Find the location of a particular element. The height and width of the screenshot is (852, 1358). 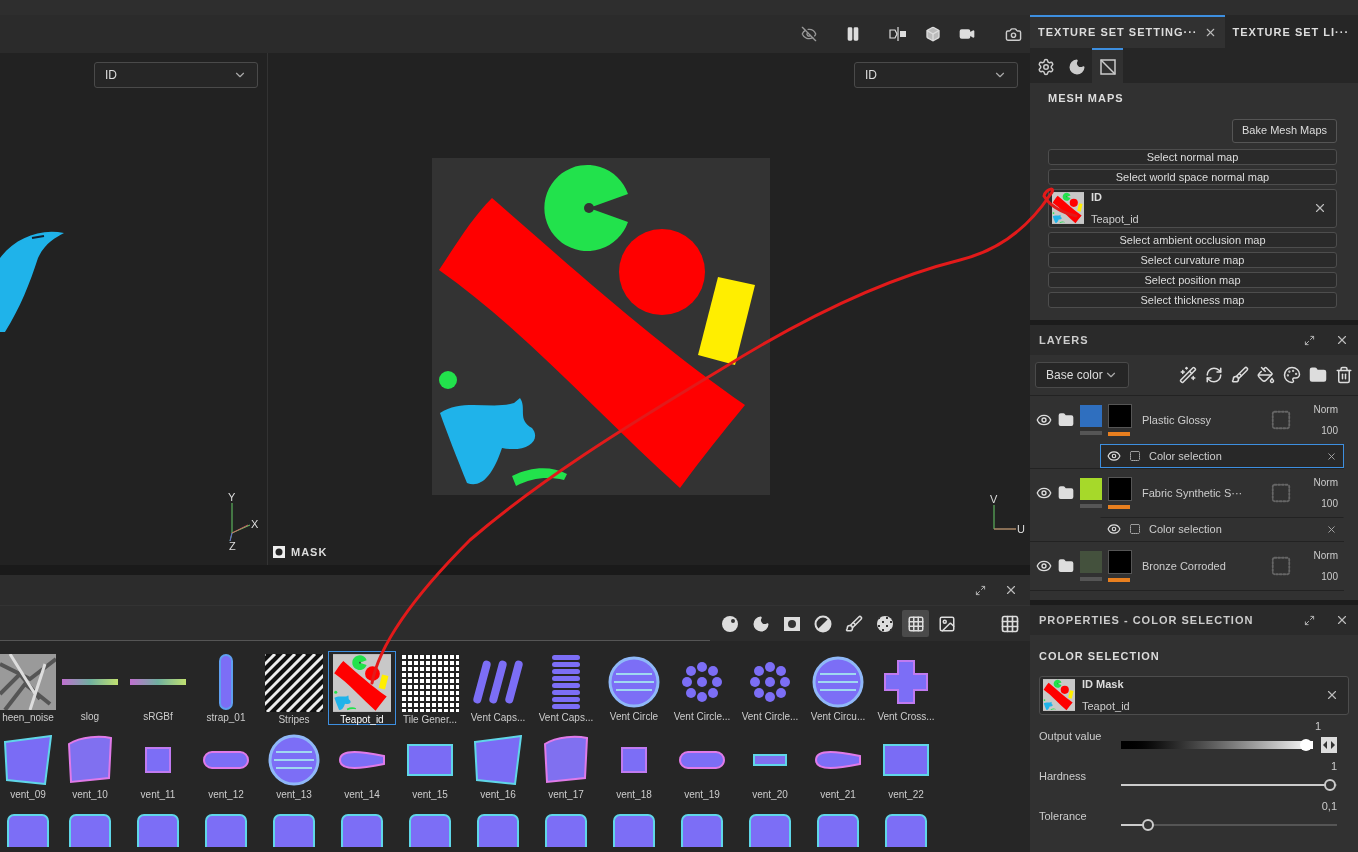

grid-view-icon is located at coordinates (1010, 623).